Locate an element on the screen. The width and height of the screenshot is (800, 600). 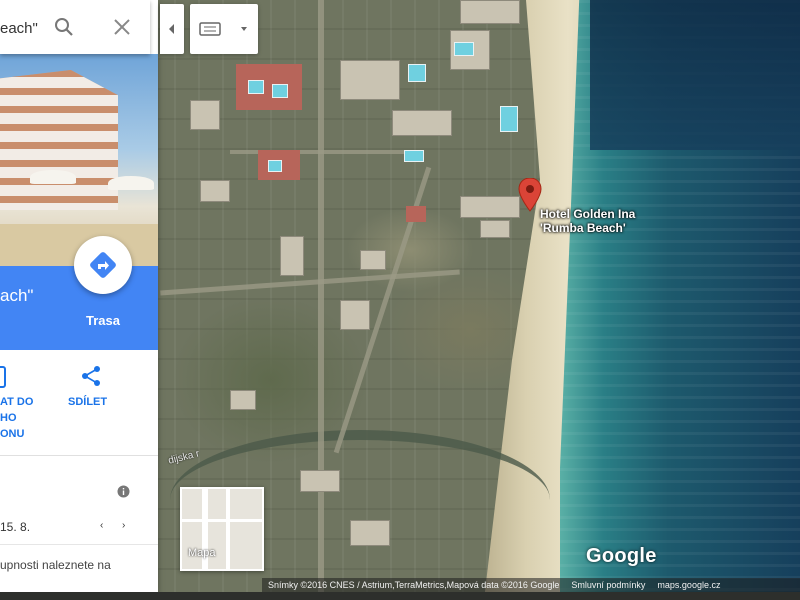
chevron-left-icon is located at coordinates (171, 29).